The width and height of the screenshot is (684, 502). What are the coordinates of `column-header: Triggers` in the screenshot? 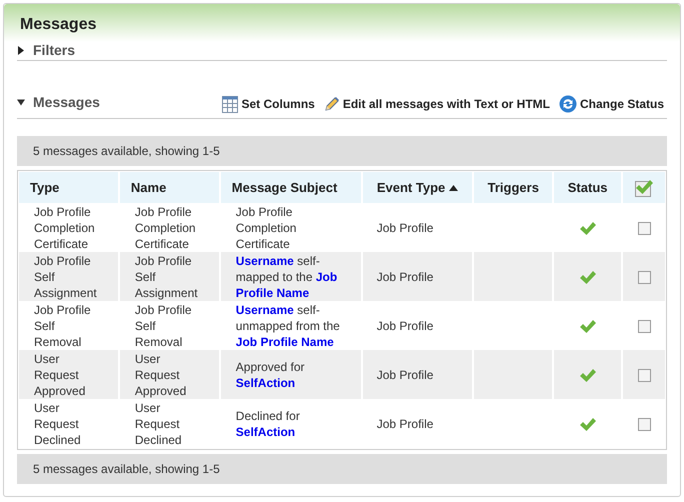 It's located at (513, 187).